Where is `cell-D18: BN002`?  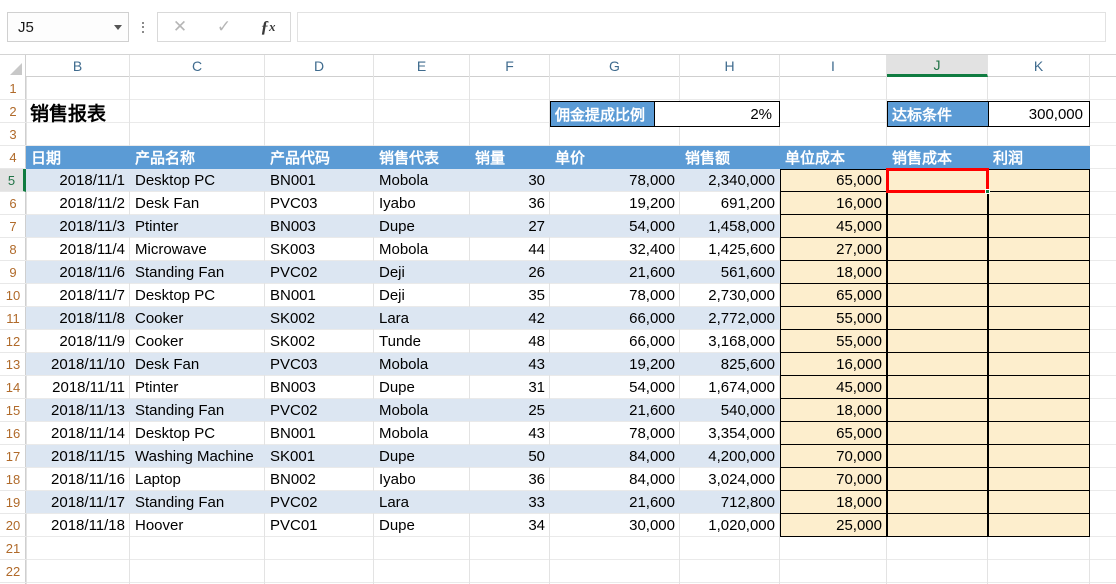 cell-D18: BN002 is located at coordinates (319, 479).